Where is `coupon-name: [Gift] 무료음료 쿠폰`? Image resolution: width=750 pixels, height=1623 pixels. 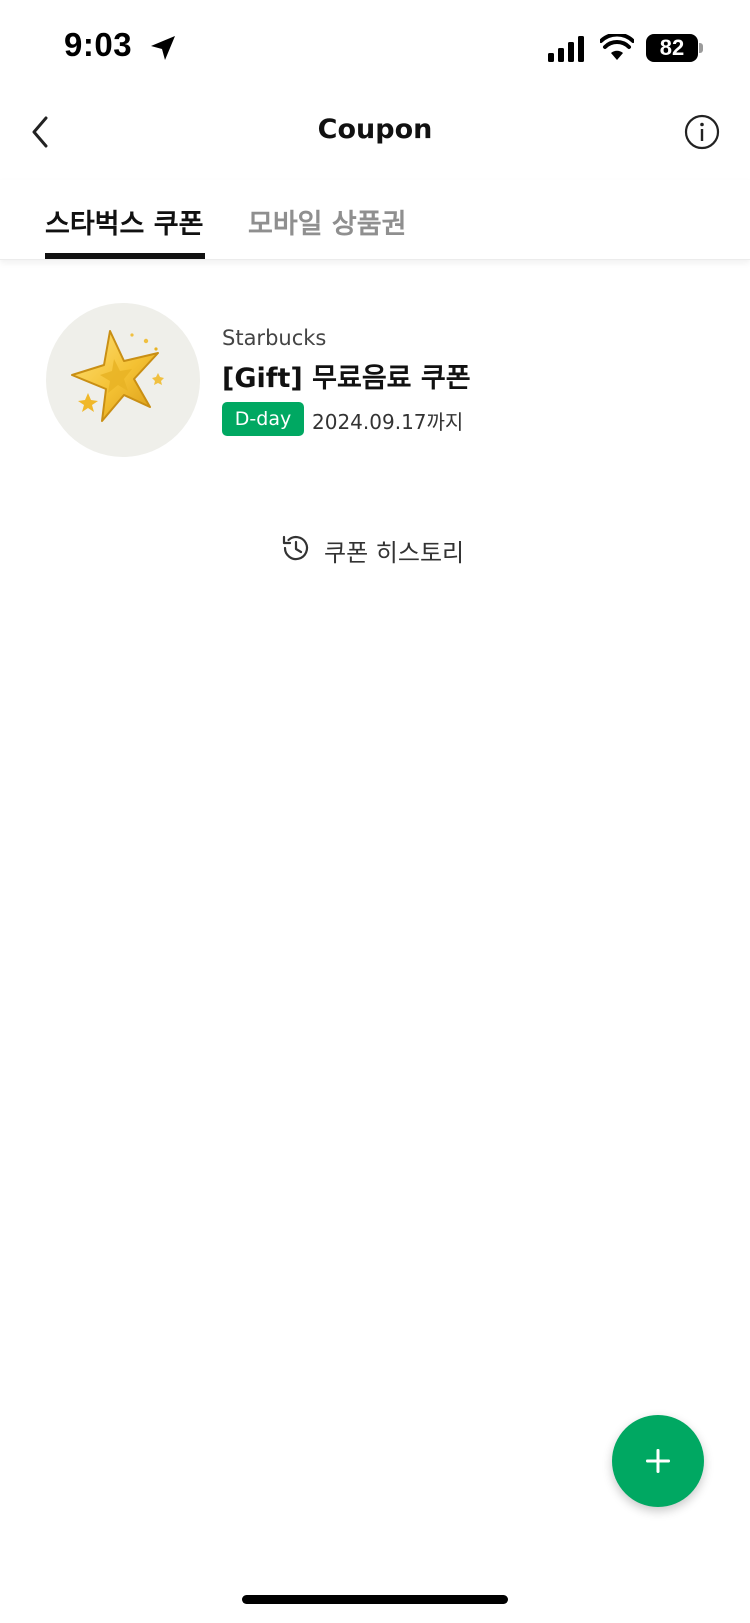 coupon-name: [Gift] 무료음료 쿠폰 is located at coordinates (346, 378).